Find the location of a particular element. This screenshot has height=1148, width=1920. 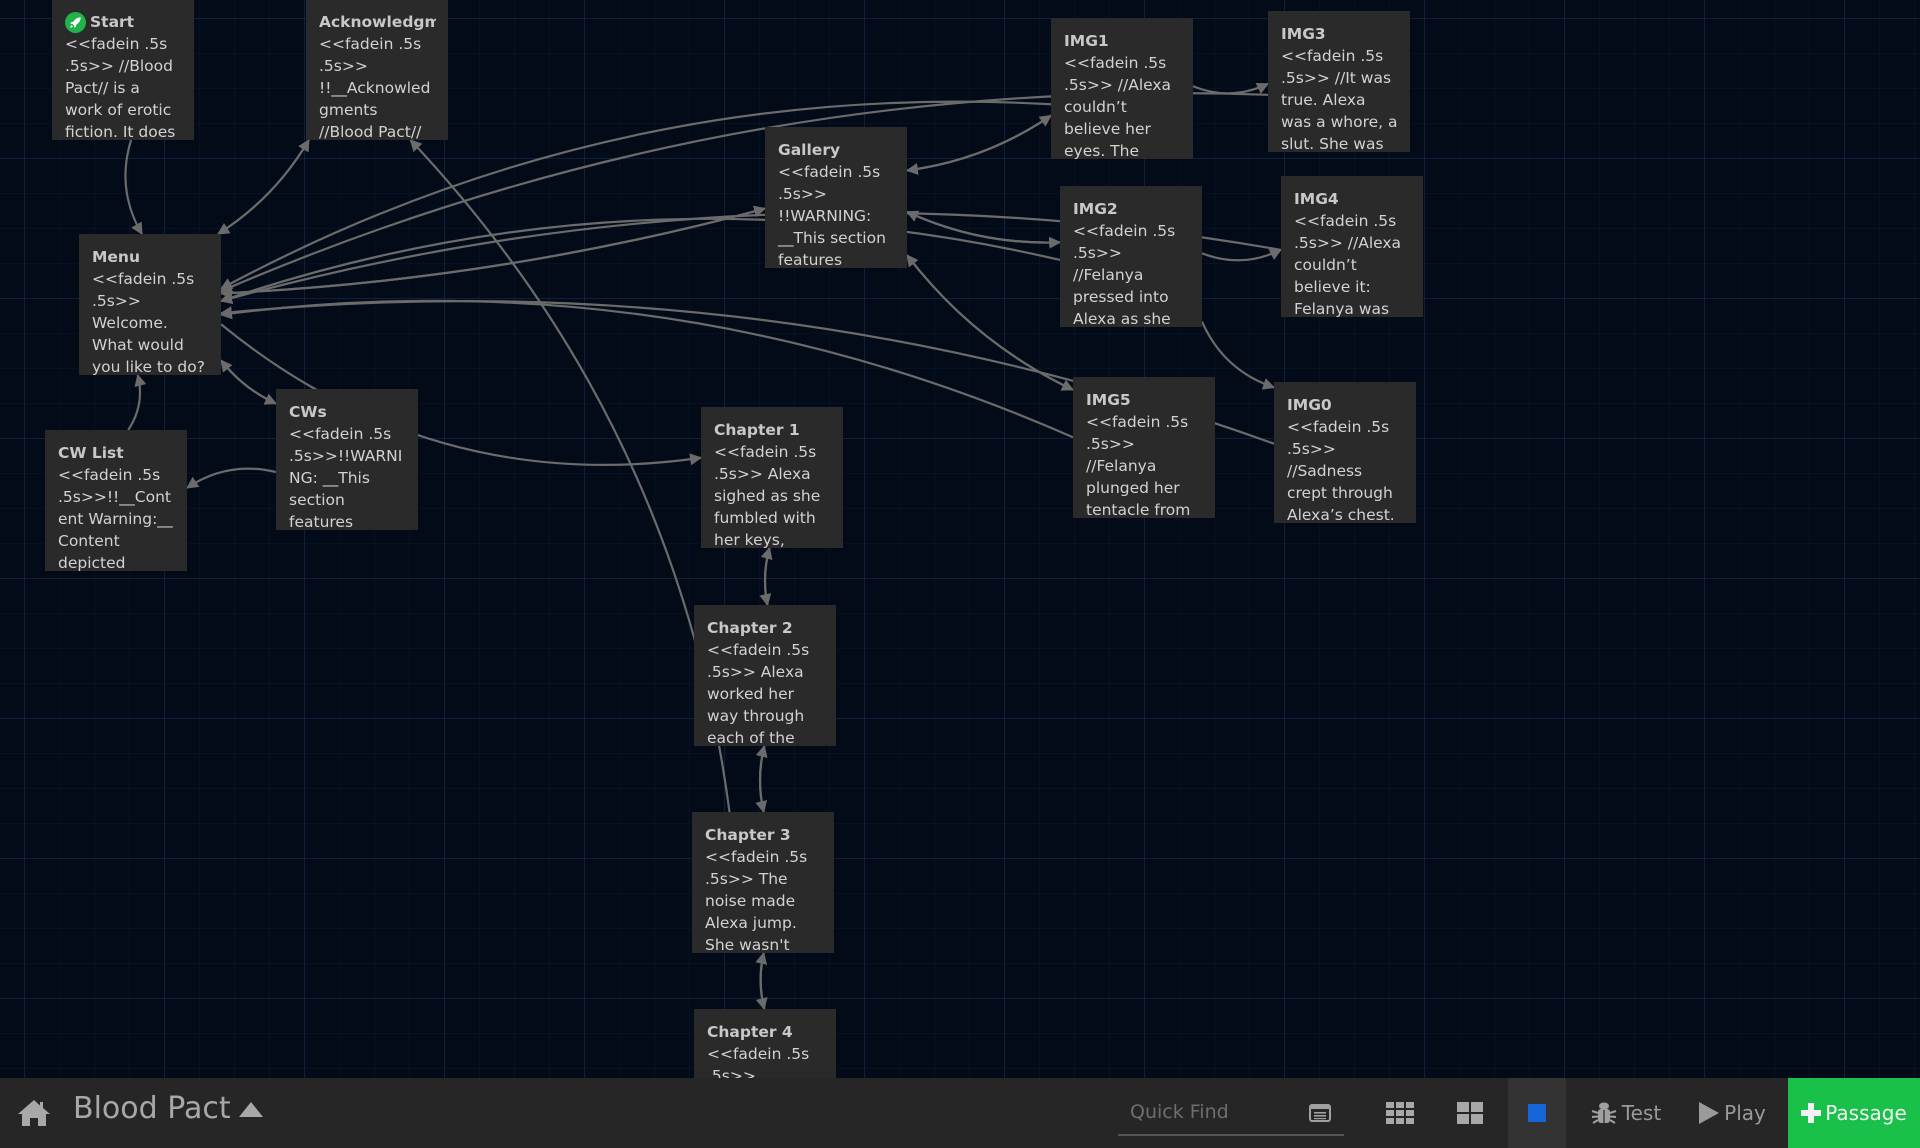

square-icon is located at coordinates (1537, 1113).